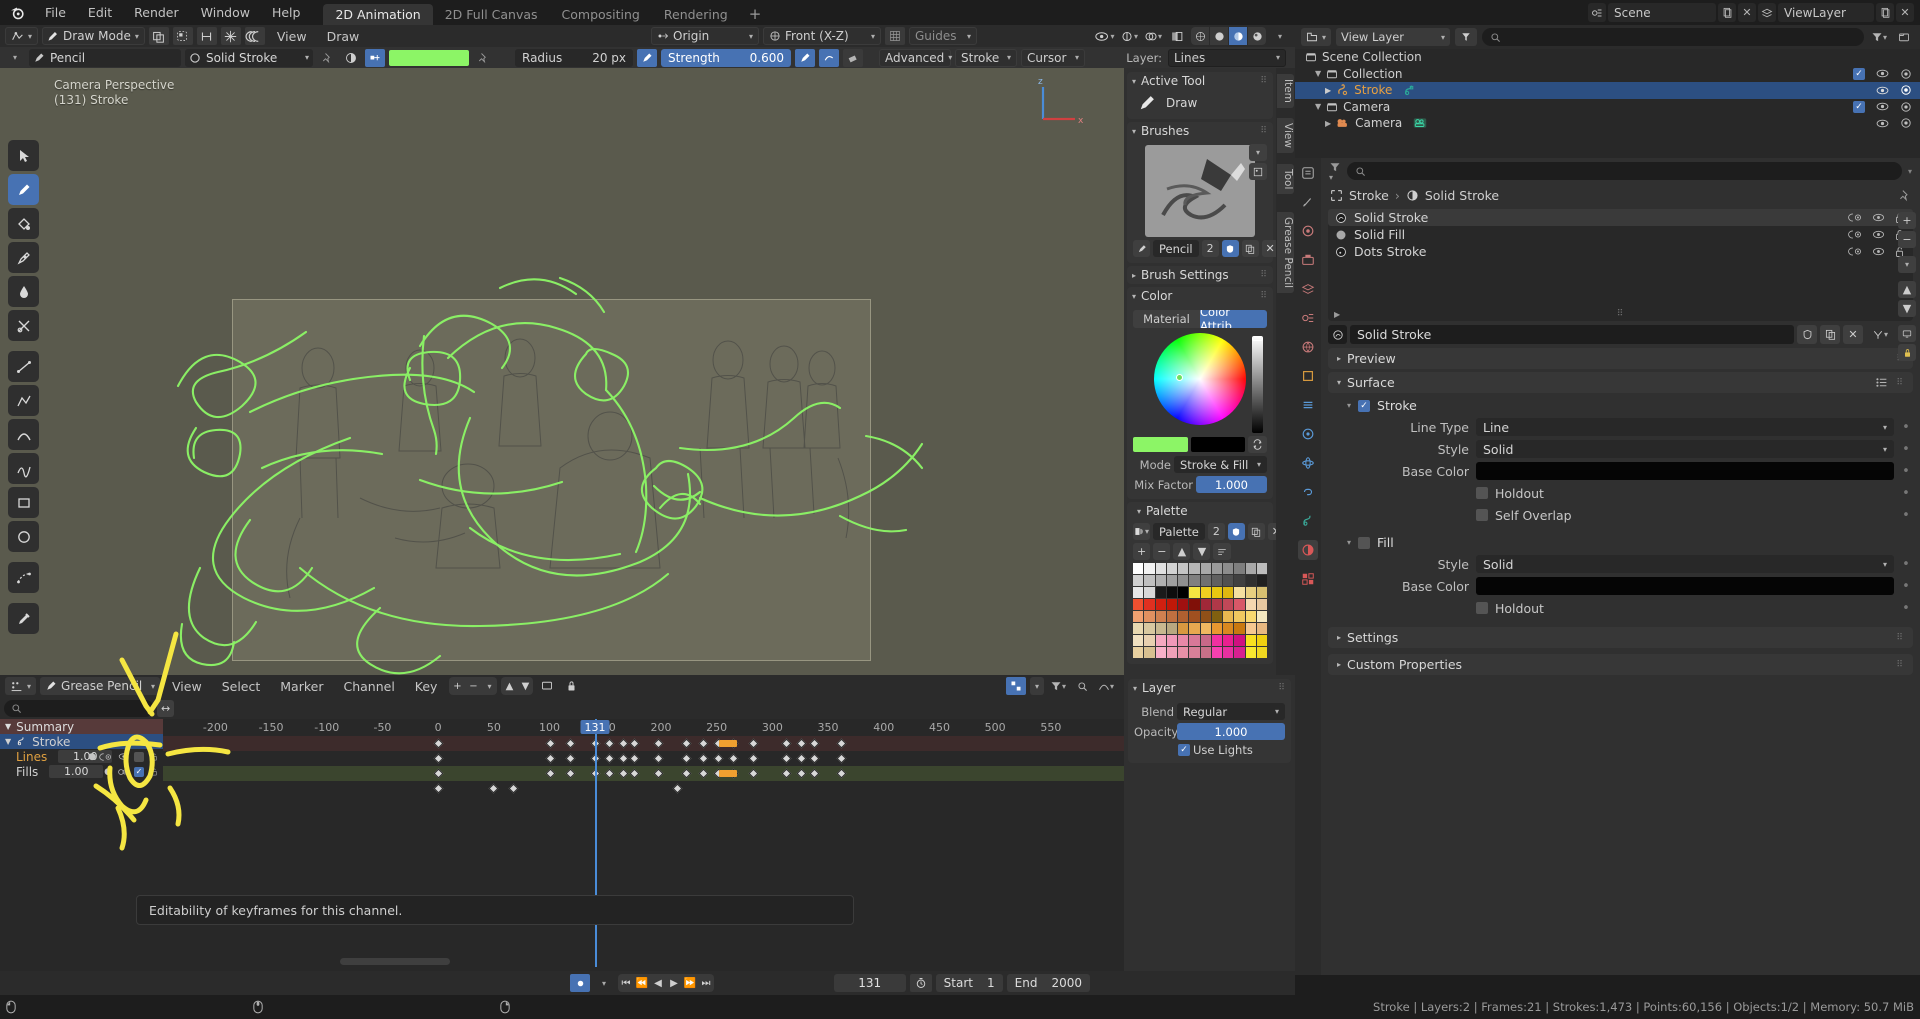 This screenshot has height=1019, width=1920. Describe the element at coordinates (1906, 74) in the screenshot. I see `camera-render-icon` at that location.